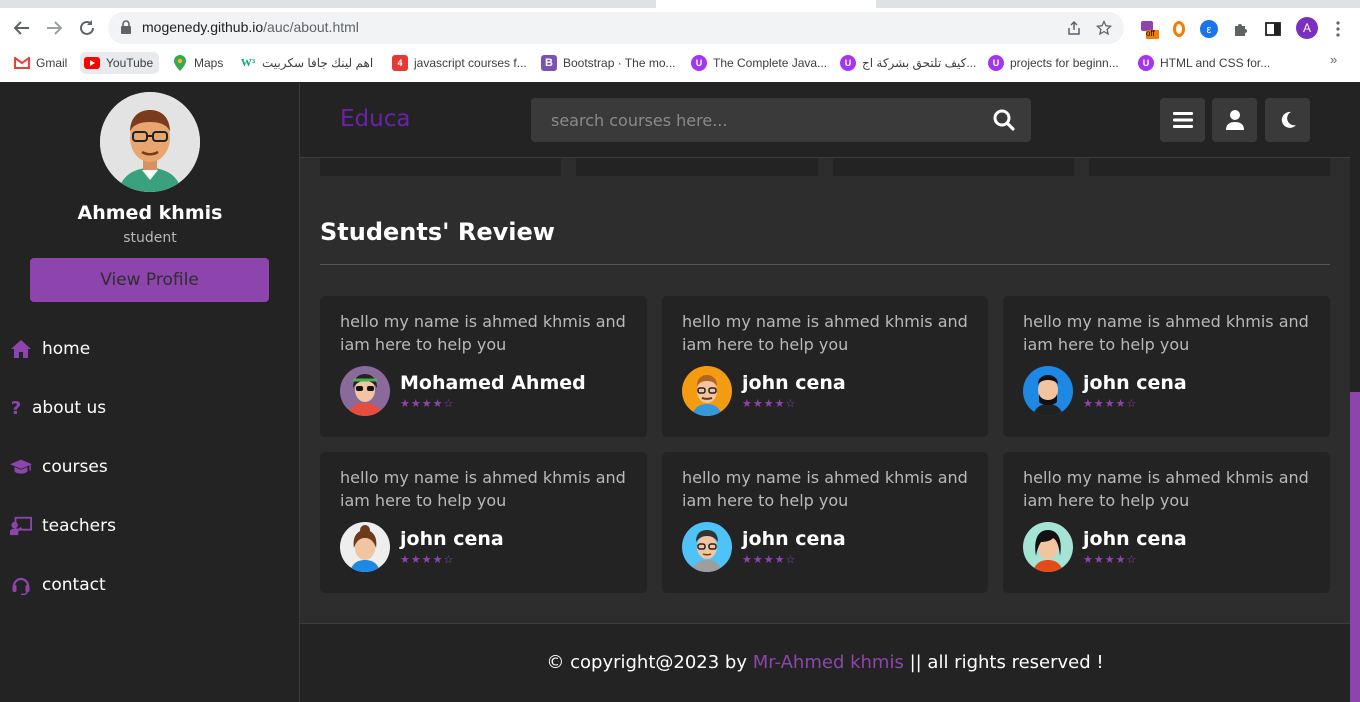 This screenshot has height=702, width=1360. I want to click on honey-extension-icon, so click(1179, 29).